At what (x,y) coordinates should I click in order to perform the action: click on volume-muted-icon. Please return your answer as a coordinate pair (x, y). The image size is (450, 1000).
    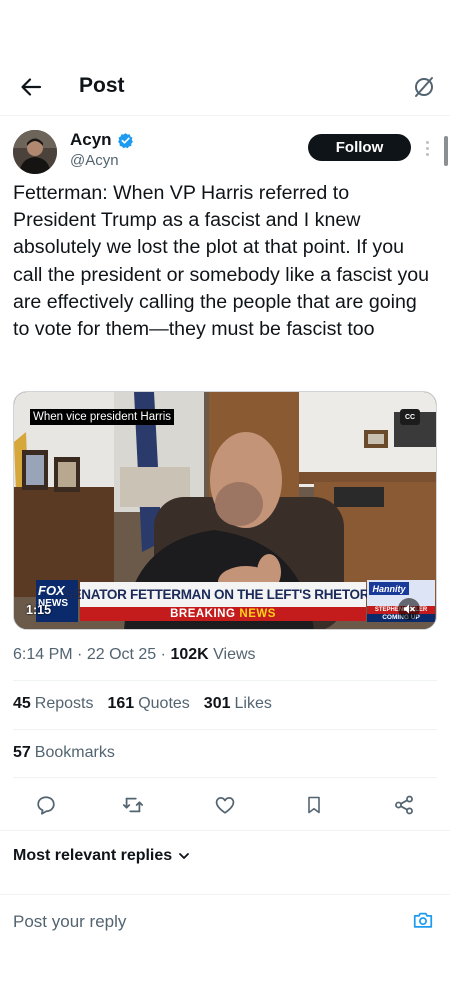
    Looking at the image, I should click on (409, 609).